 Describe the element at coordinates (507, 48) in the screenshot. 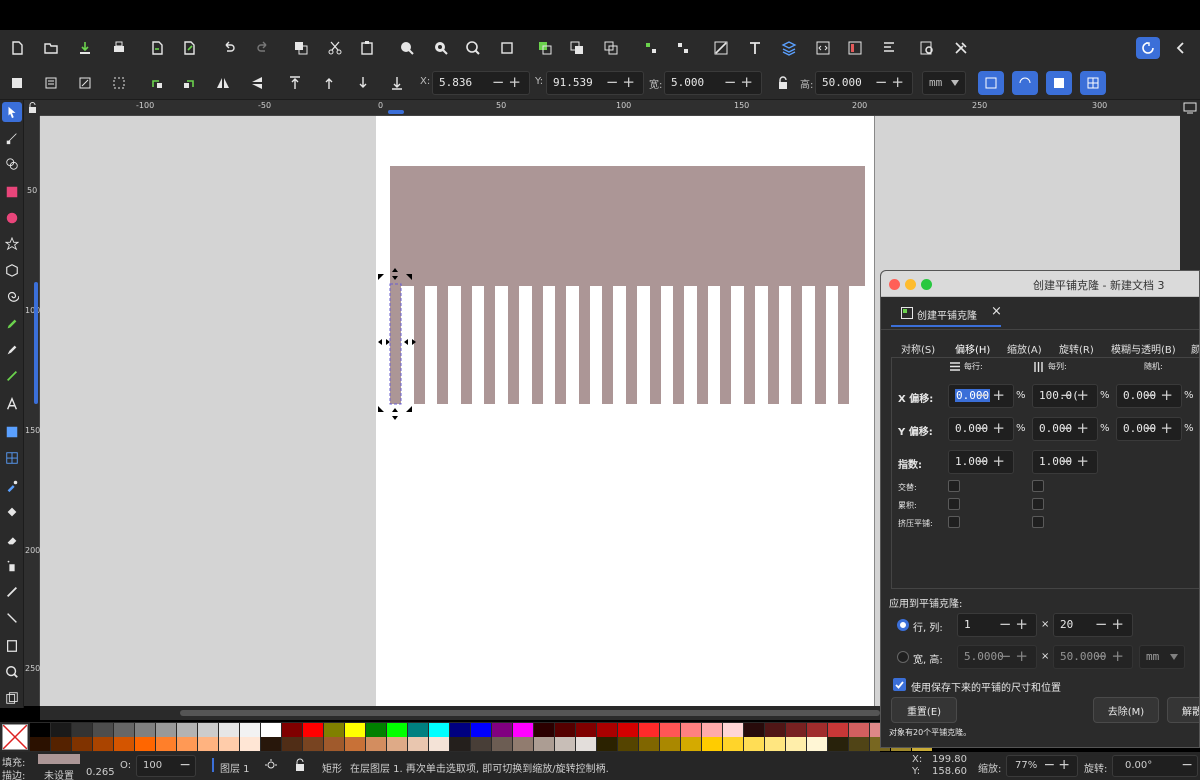

I see `zoom-fit-icon` at that location.